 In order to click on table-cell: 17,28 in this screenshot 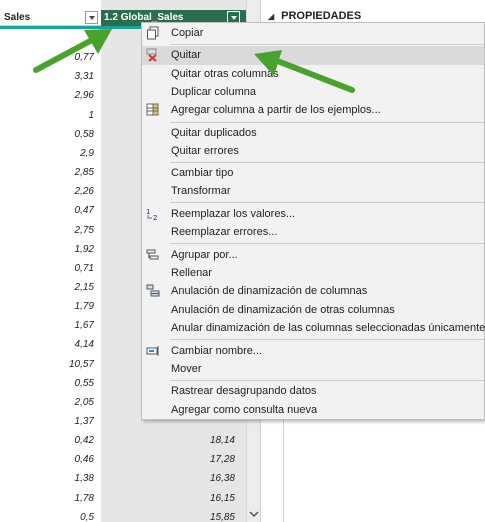, I will do `click(190, 459)`.